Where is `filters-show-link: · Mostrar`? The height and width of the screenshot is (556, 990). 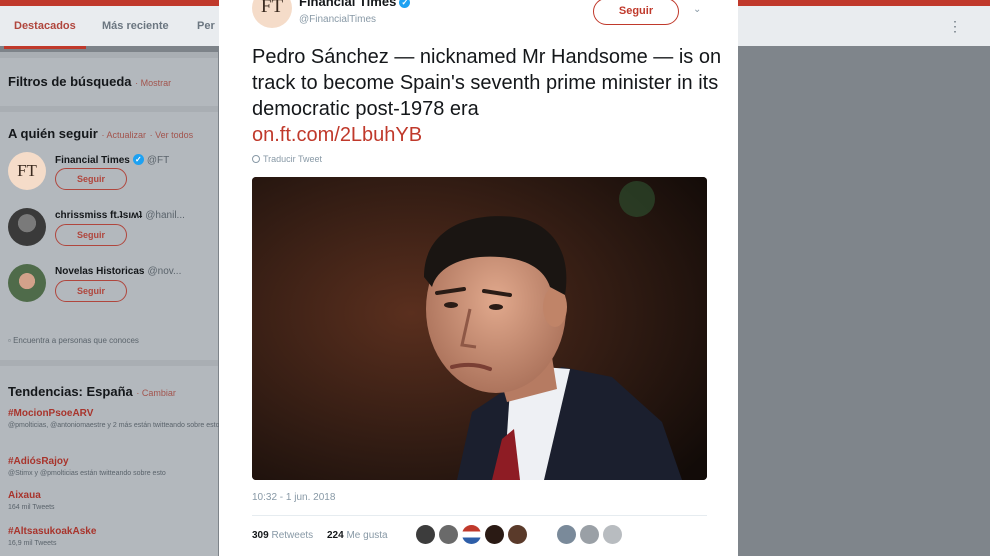 filters-show-link: · Mostrar is located at coordinates (153, 83).